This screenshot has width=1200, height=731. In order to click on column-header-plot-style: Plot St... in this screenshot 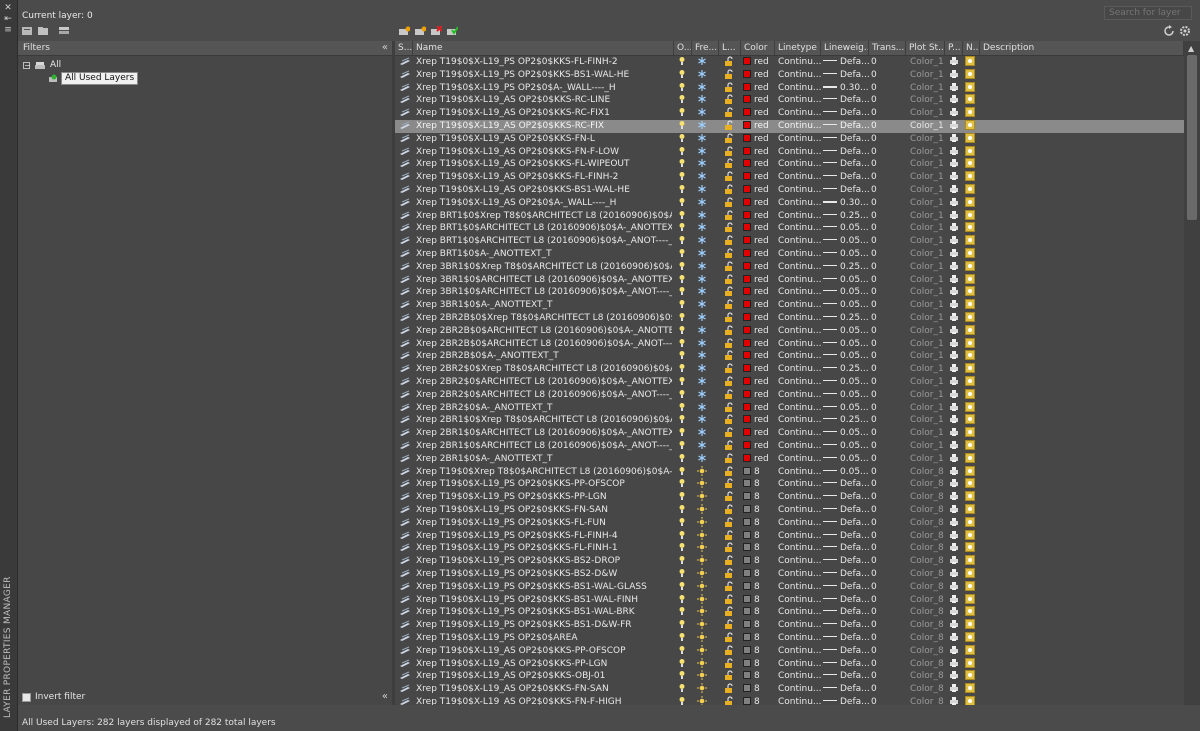, I will do `click(925, 48)`.